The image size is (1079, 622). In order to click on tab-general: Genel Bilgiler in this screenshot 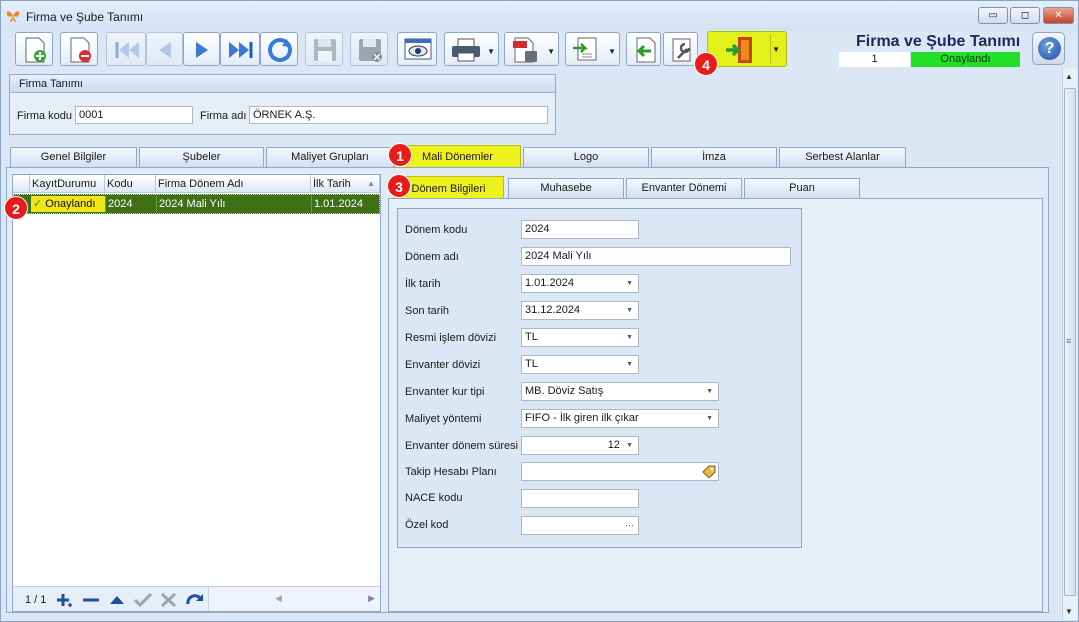, I will do `click(73, 157)`.